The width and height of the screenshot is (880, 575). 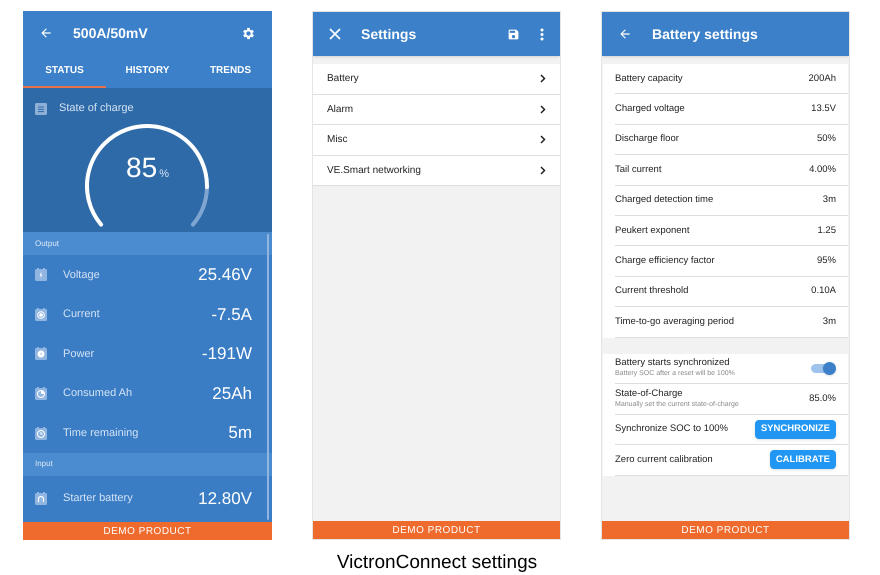 I want to click on section-title: Output, so click(x=47, y=244).